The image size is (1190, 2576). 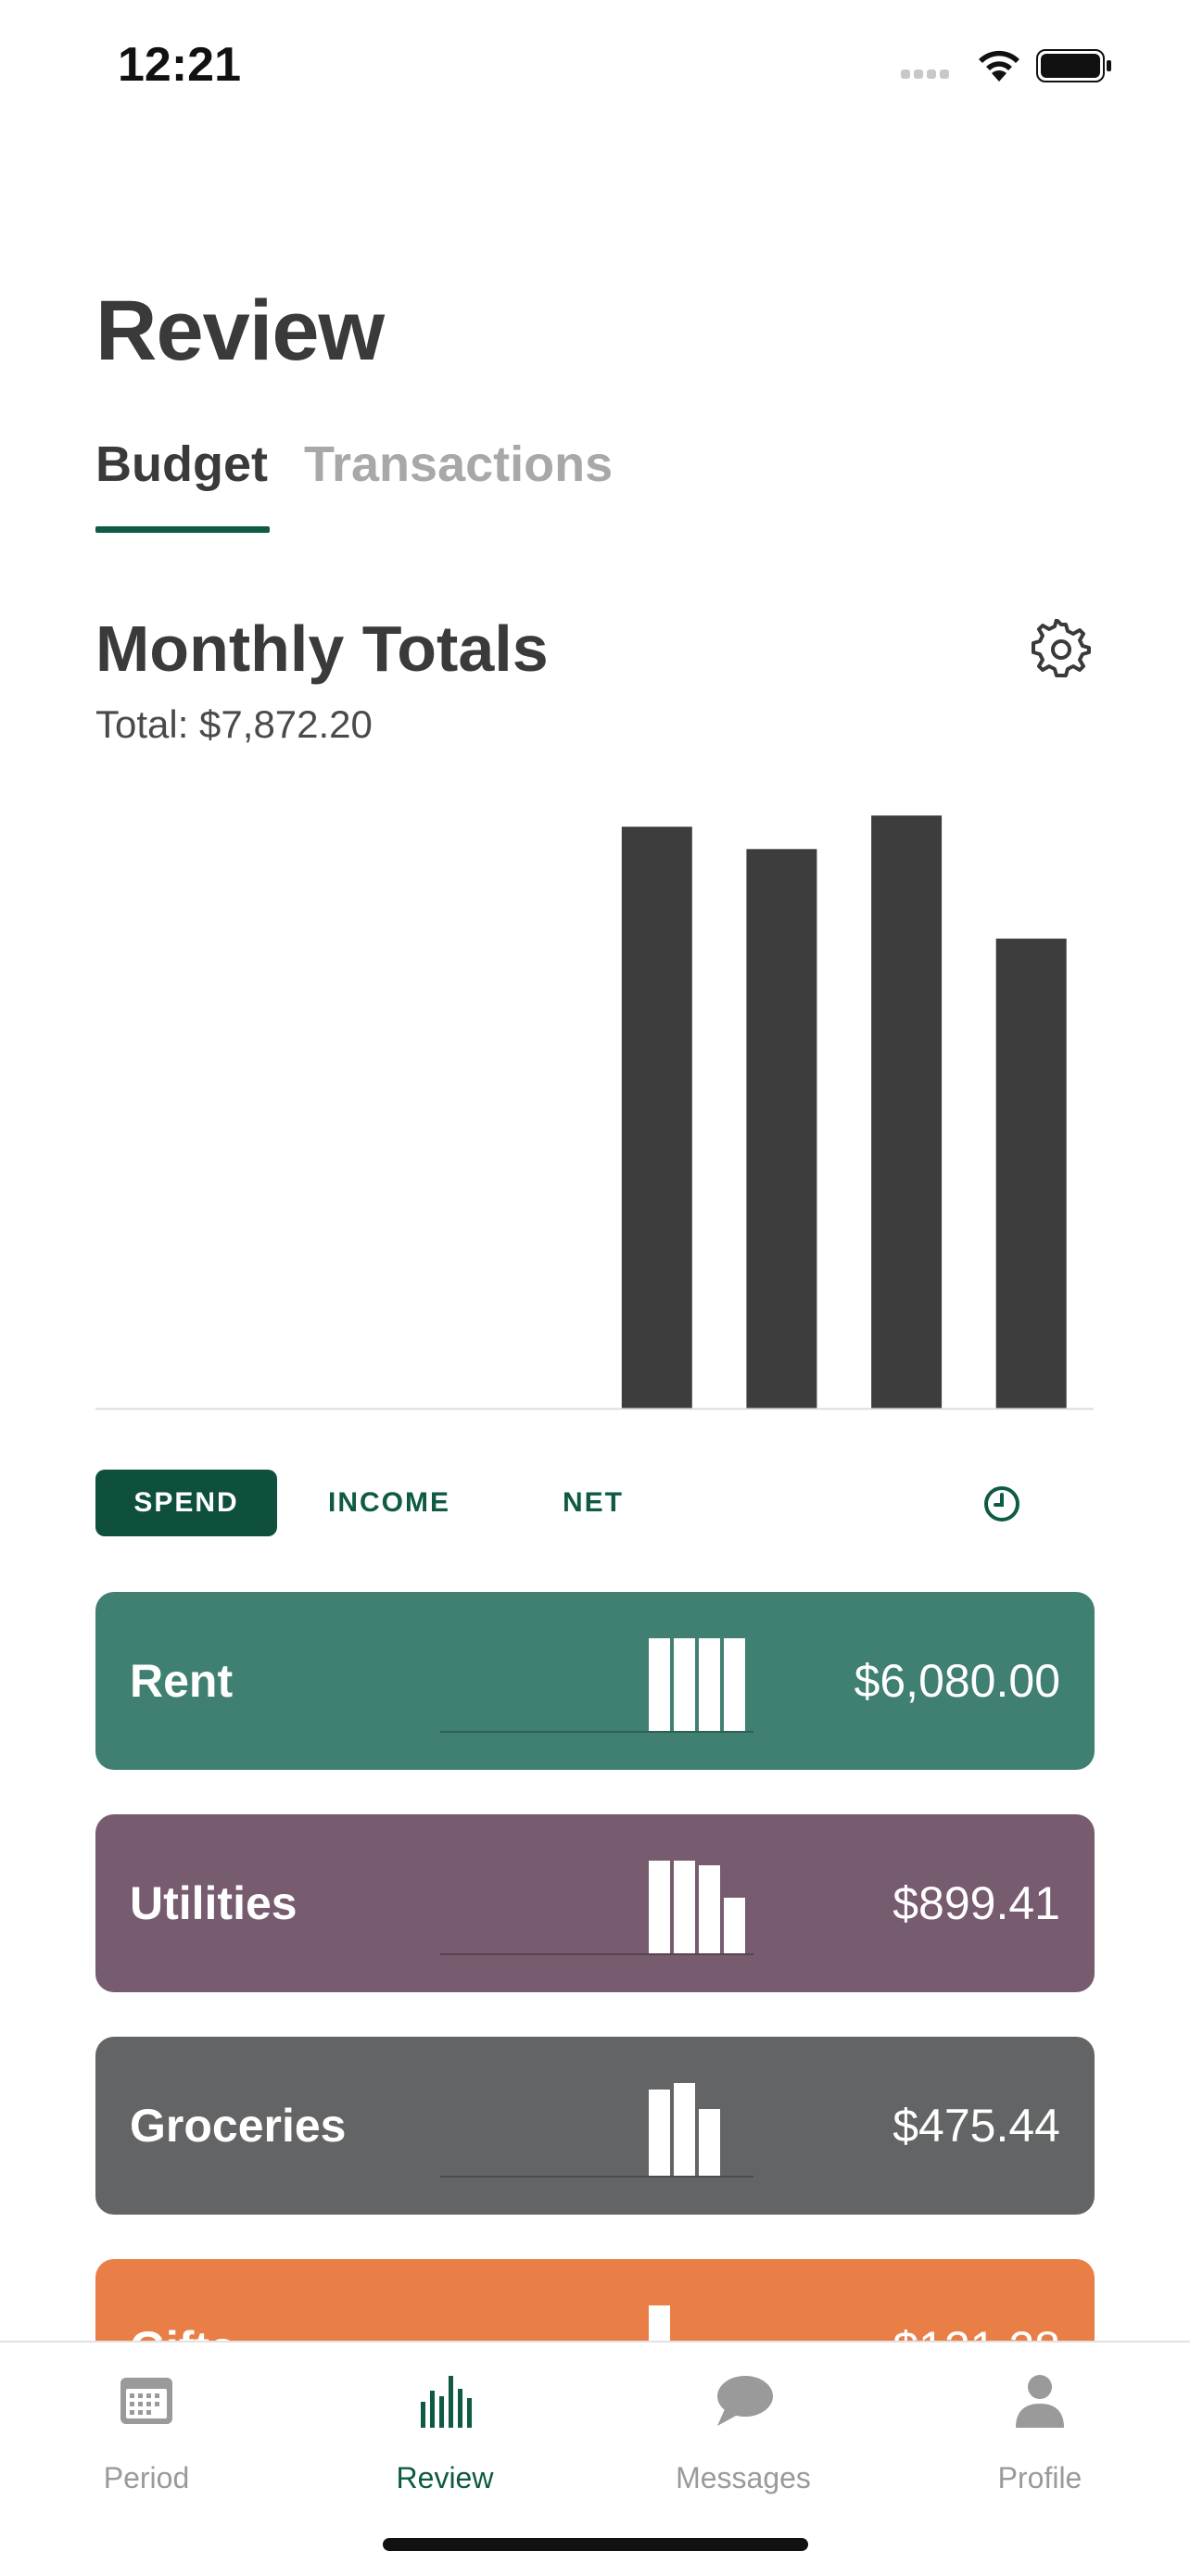 I want to click on category-name: Utilities, so click(x=214, y=1903).